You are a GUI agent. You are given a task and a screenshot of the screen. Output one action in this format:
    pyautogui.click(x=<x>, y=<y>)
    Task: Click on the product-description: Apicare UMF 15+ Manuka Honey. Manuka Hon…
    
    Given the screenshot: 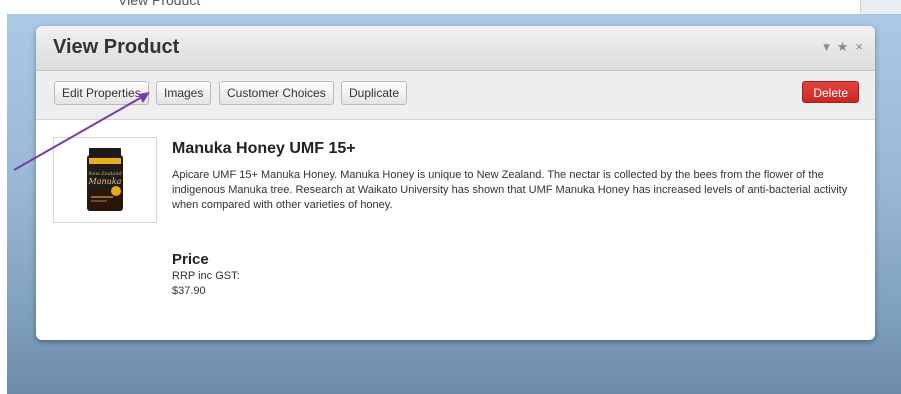 What is the action you would take?
    pyautogui.click(x=510, y=190)
    